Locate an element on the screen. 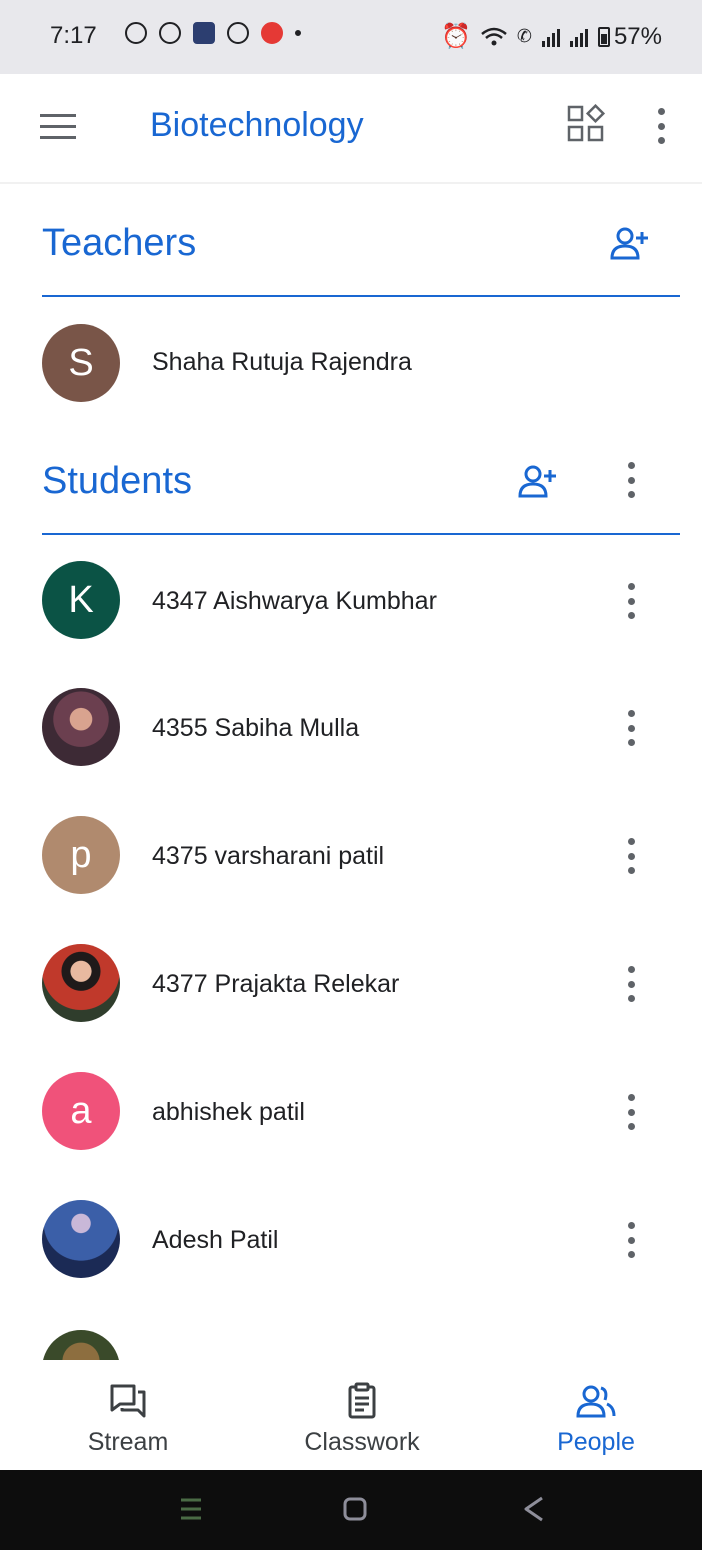 Image resolution: width=702 pixels, height=1550 pixels. battery-level: 57% is located at coordinates (637, 36).